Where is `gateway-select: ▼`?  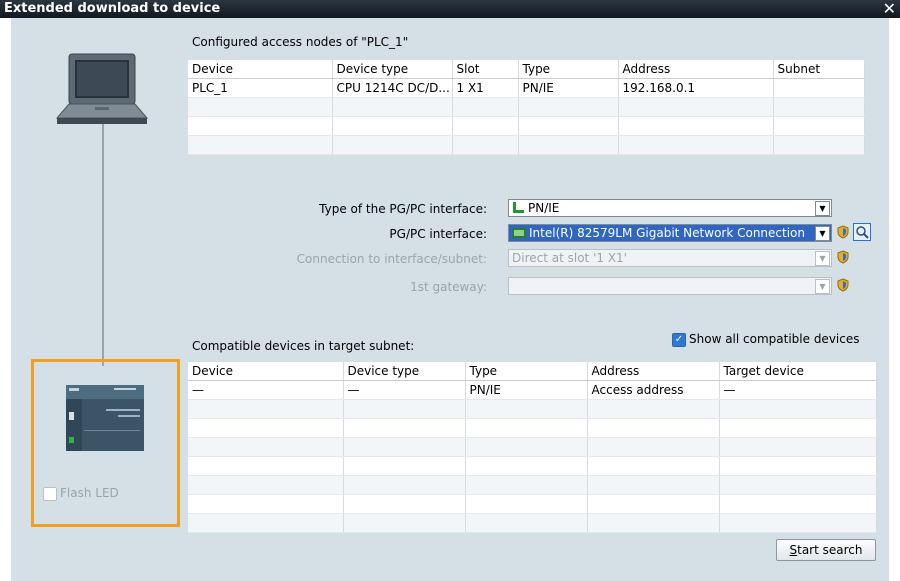
gateway-select: ▼ is located at coordinates (670, 286).